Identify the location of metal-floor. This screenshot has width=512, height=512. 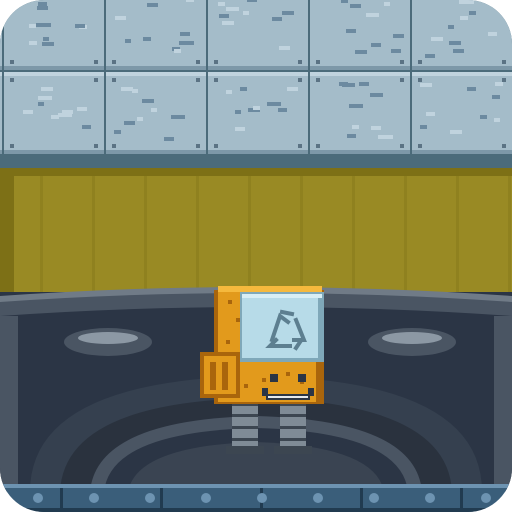
(256, 498).